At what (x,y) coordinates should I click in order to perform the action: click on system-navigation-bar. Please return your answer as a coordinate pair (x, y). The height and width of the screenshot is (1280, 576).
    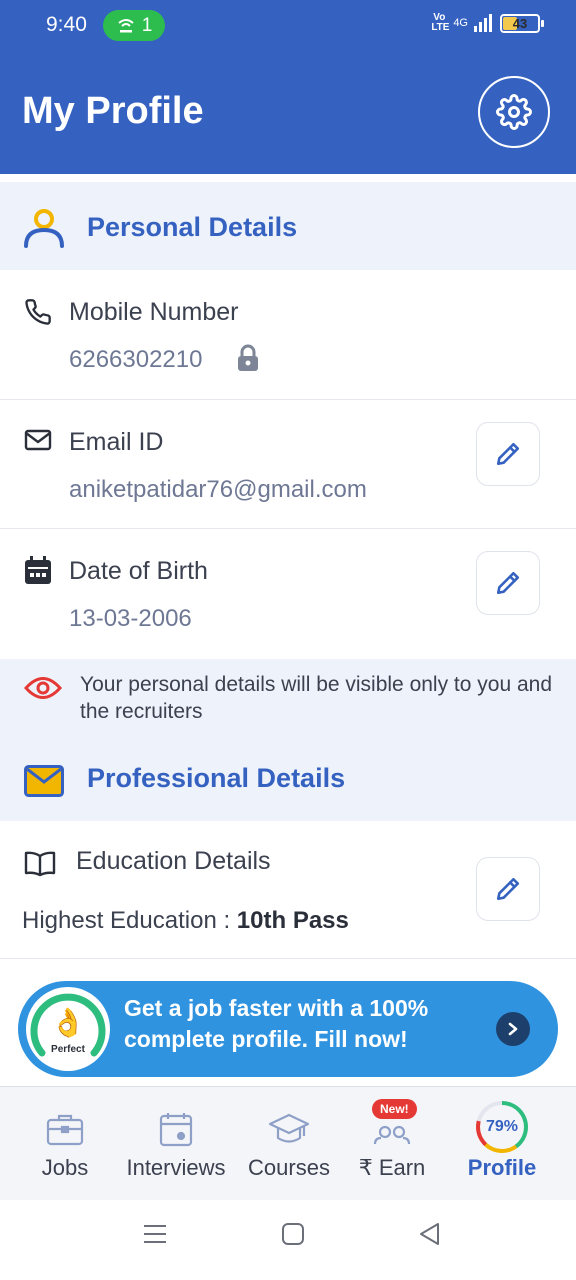
    Looking at the image, I should click on (288, 1240).